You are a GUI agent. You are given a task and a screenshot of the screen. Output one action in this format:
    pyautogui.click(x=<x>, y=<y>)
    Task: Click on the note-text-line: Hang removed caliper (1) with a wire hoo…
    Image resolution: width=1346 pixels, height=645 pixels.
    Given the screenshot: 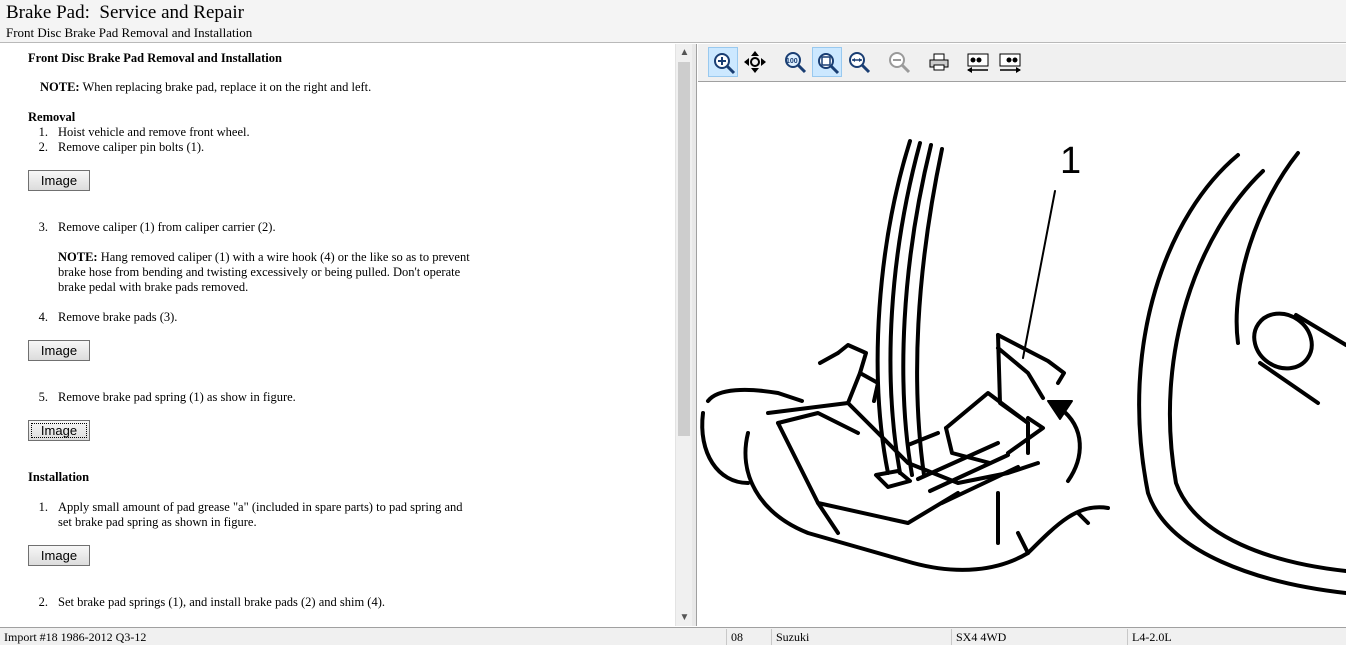 What is the action you would take?
    pyautogui.click(x=283, y=257)
    